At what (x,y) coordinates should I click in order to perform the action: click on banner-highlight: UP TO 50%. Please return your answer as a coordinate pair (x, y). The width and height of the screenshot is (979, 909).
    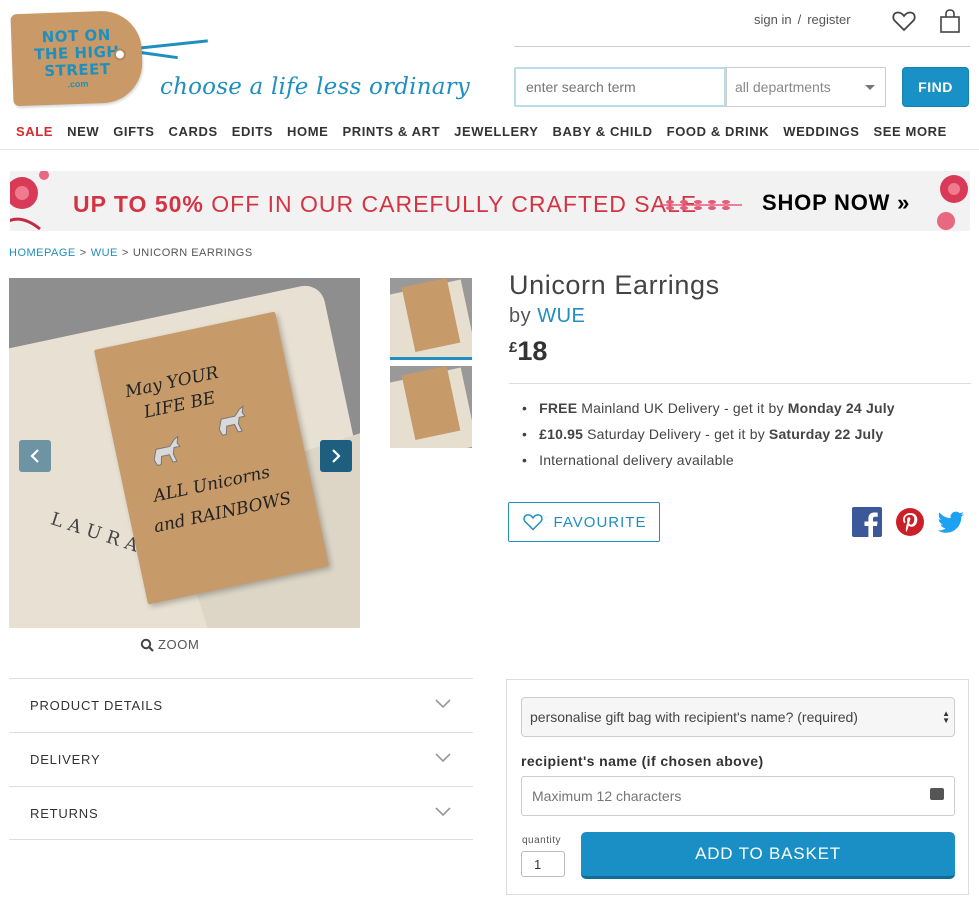
    Looking at the image, I should click on (138, 204).